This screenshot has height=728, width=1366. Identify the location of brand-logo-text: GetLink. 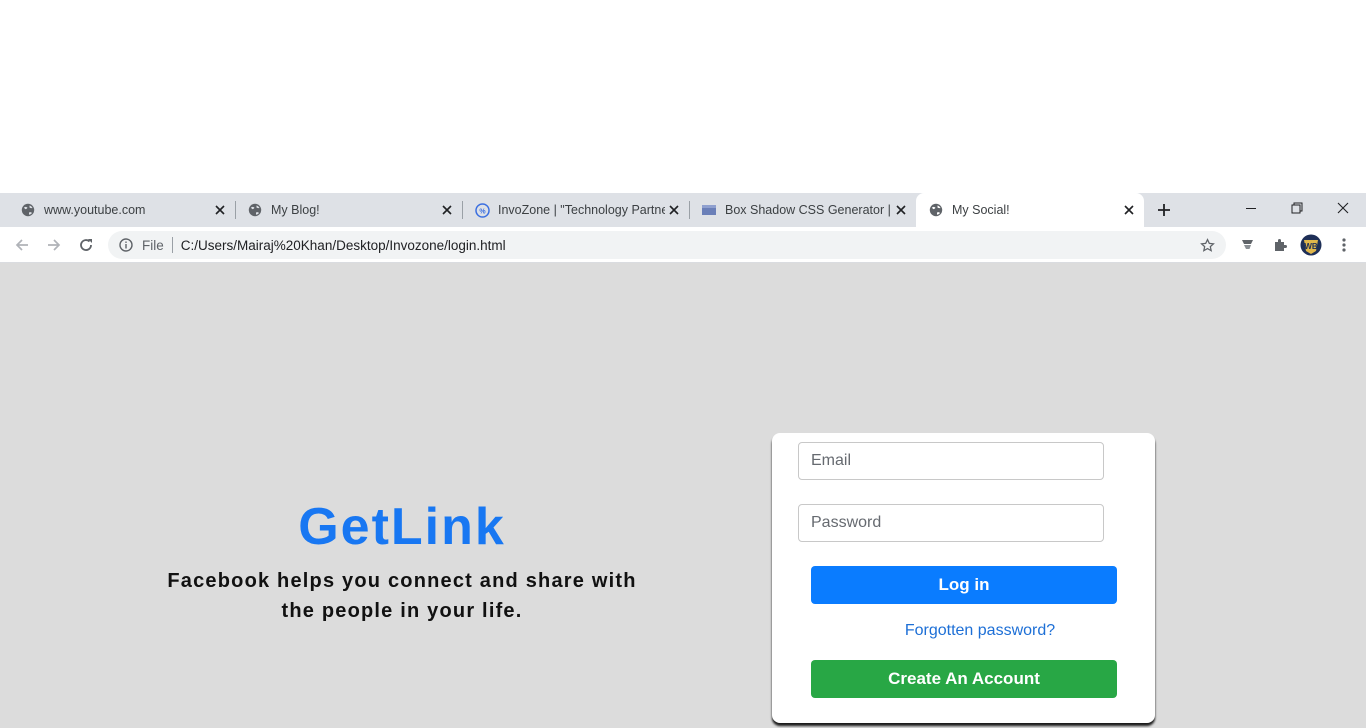
(402, 527).